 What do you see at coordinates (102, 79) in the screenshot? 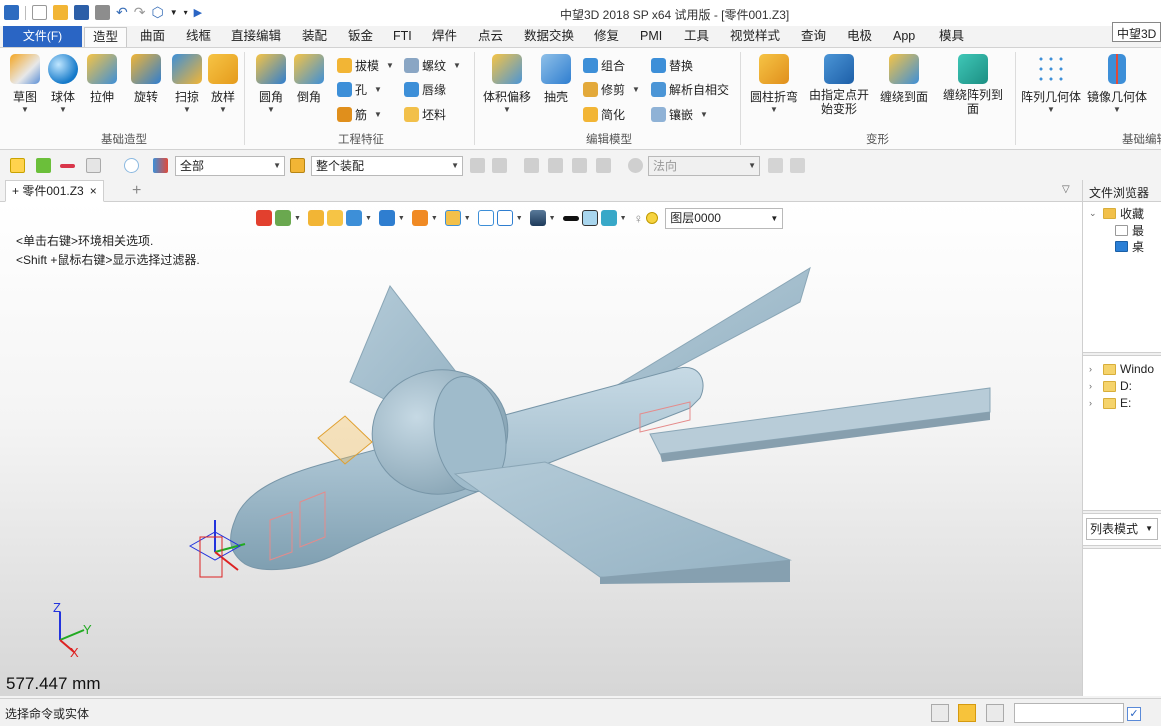
I see `extrude-button: 拉伸` at bounding box center [102, 79].